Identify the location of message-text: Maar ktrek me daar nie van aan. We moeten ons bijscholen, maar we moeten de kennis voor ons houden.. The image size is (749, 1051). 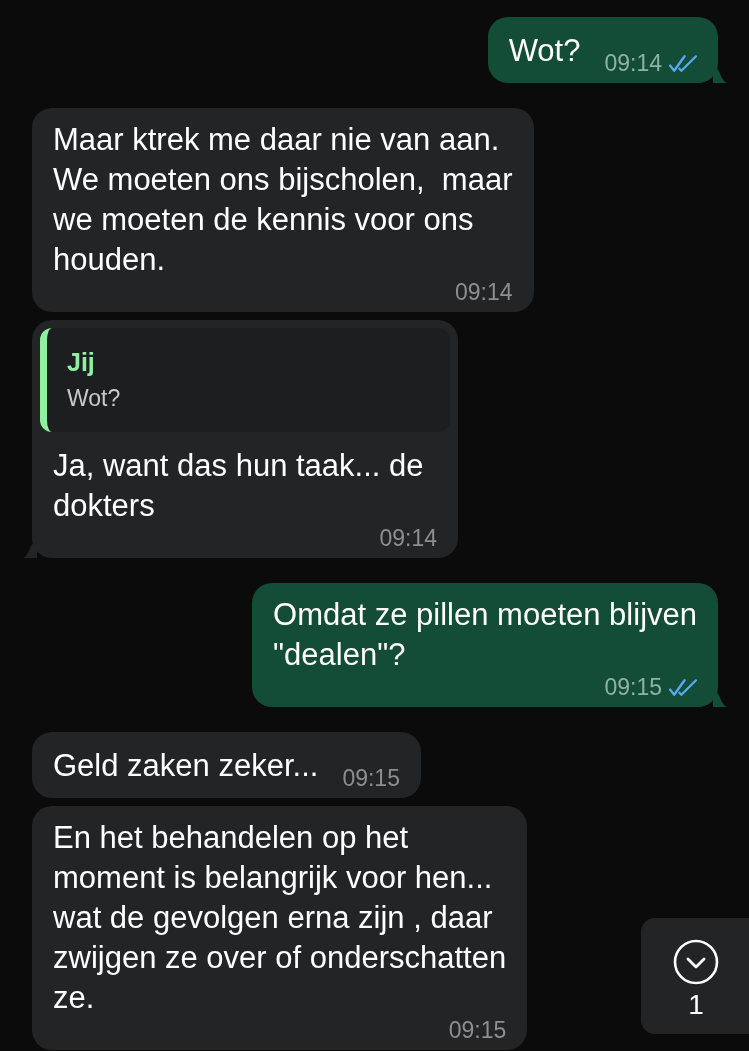
(283, 200).